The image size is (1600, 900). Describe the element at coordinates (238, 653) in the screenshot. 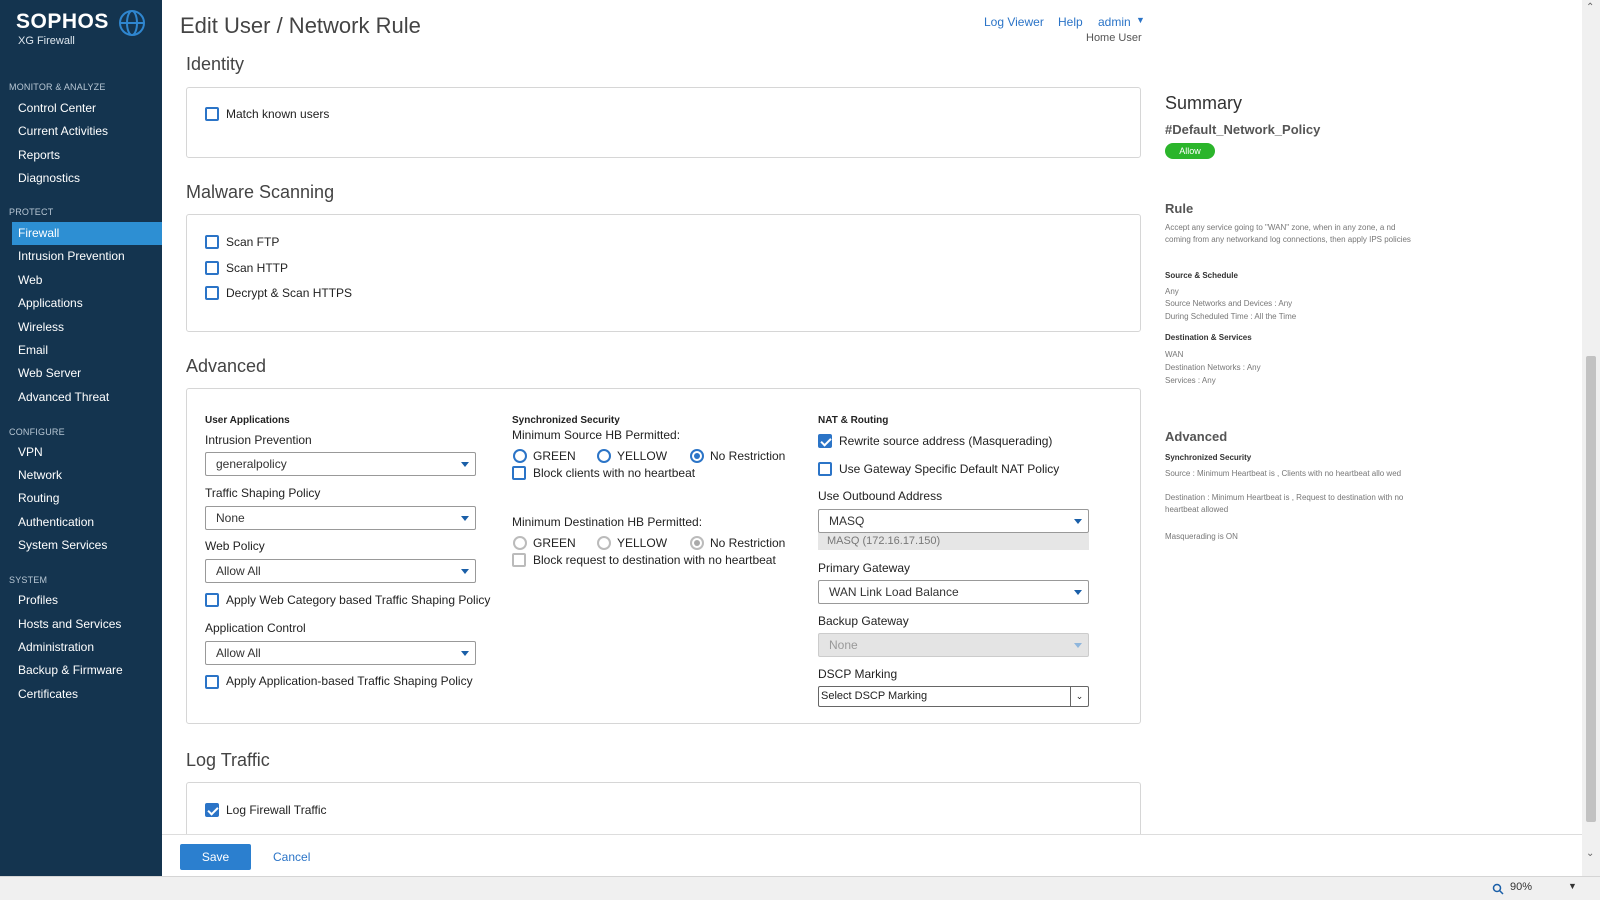

I see `app-control-value: Allow All` at that location.